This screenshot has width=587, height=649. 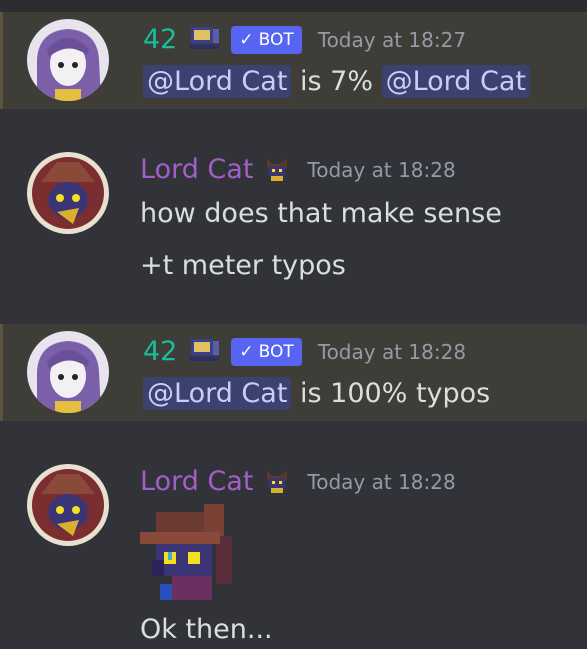 What do you see at coordinates (243, 265) in the screenshot?
I see `message-text: +t meter typos` at bounding box center [243, 265].